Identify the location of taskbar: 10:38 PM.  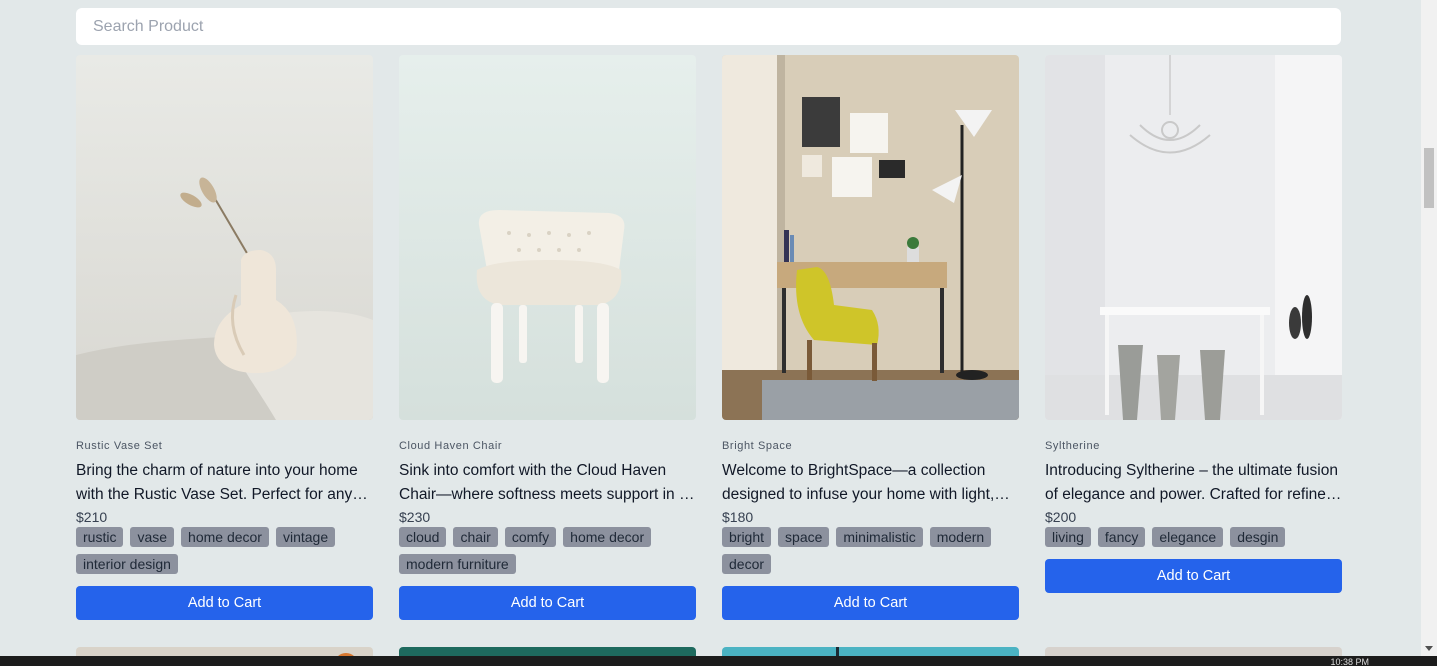
(718, 661).